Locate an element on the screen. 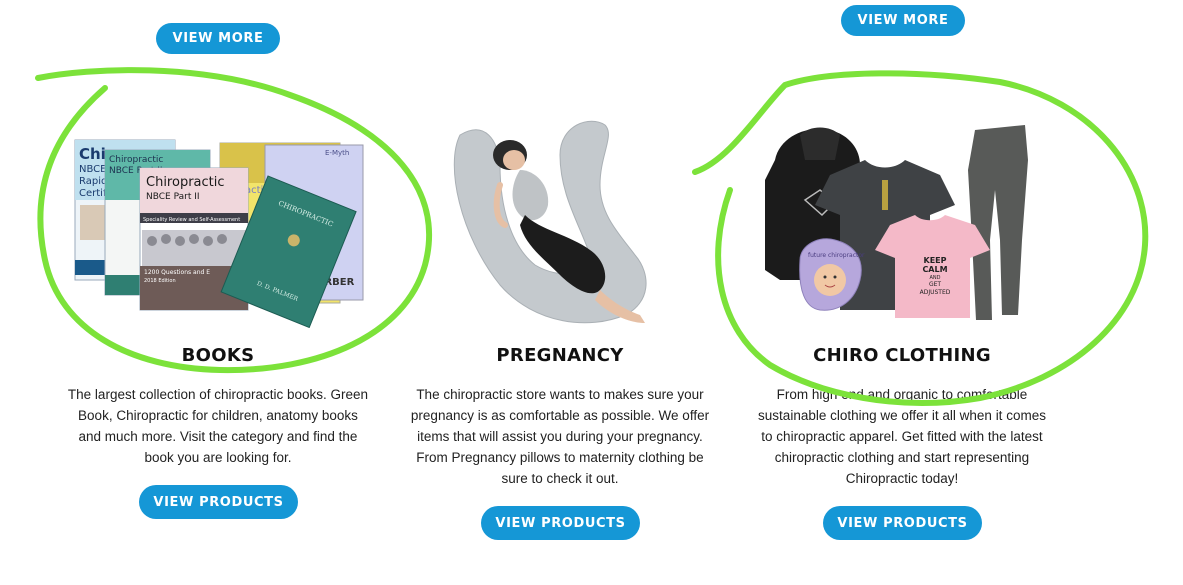  svg-text: 1200 Questions and E is located at coordinates (177, 272).